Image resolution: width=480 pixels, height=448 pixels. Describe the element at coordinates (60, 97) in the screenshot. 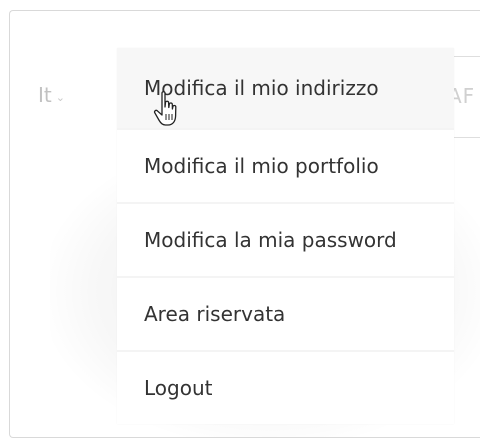

I see `chevron-down-icon: ⌄` at that location.